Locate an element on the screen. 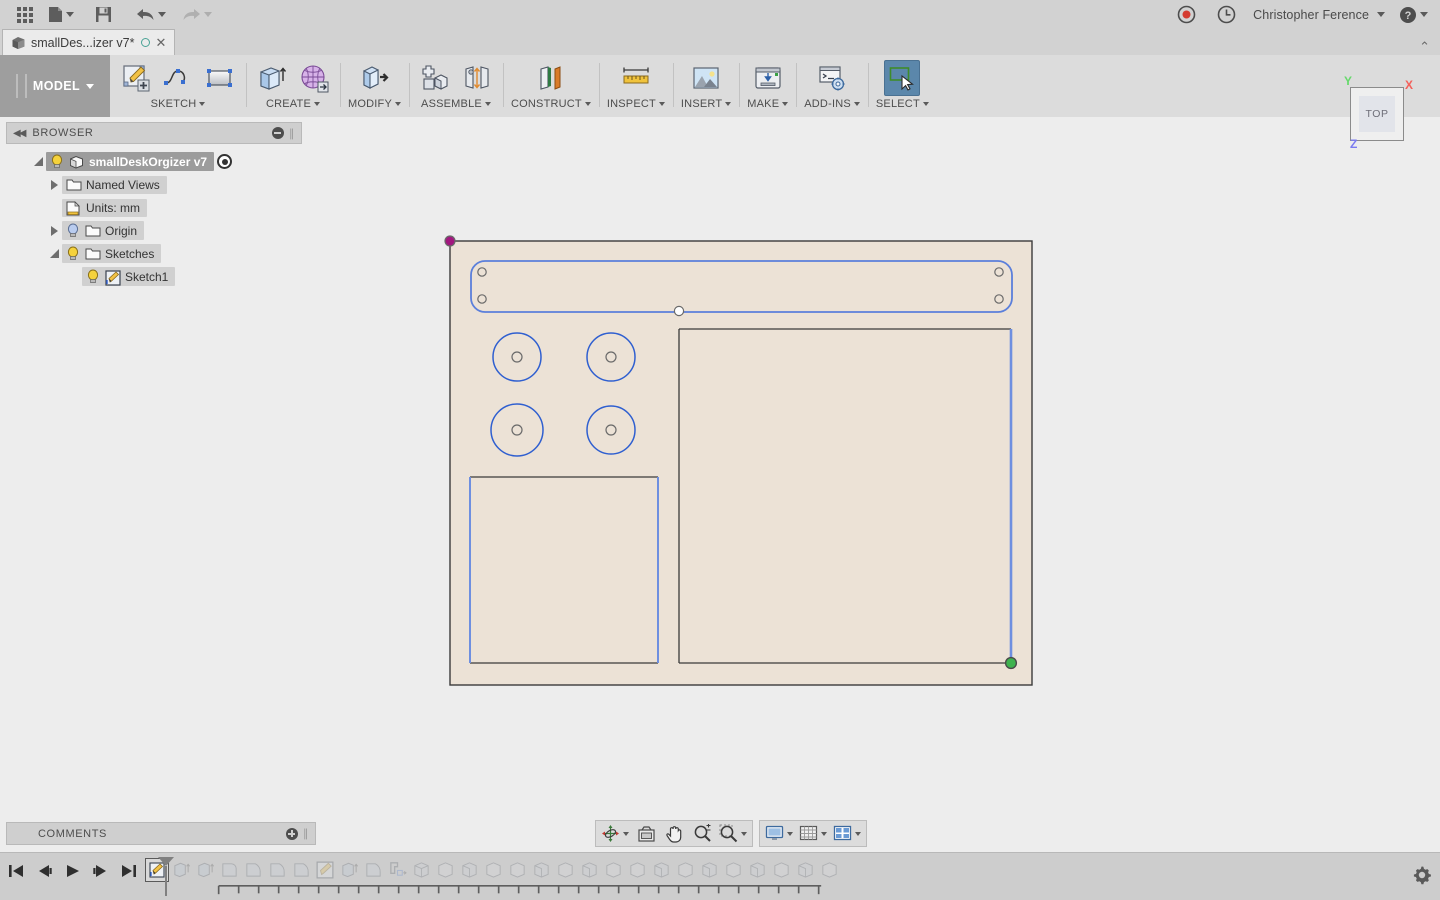 This screenshot has height=900, width=1440. document-tab: smallDes...izer v7* ✕ is located at coordinates (89, 42).